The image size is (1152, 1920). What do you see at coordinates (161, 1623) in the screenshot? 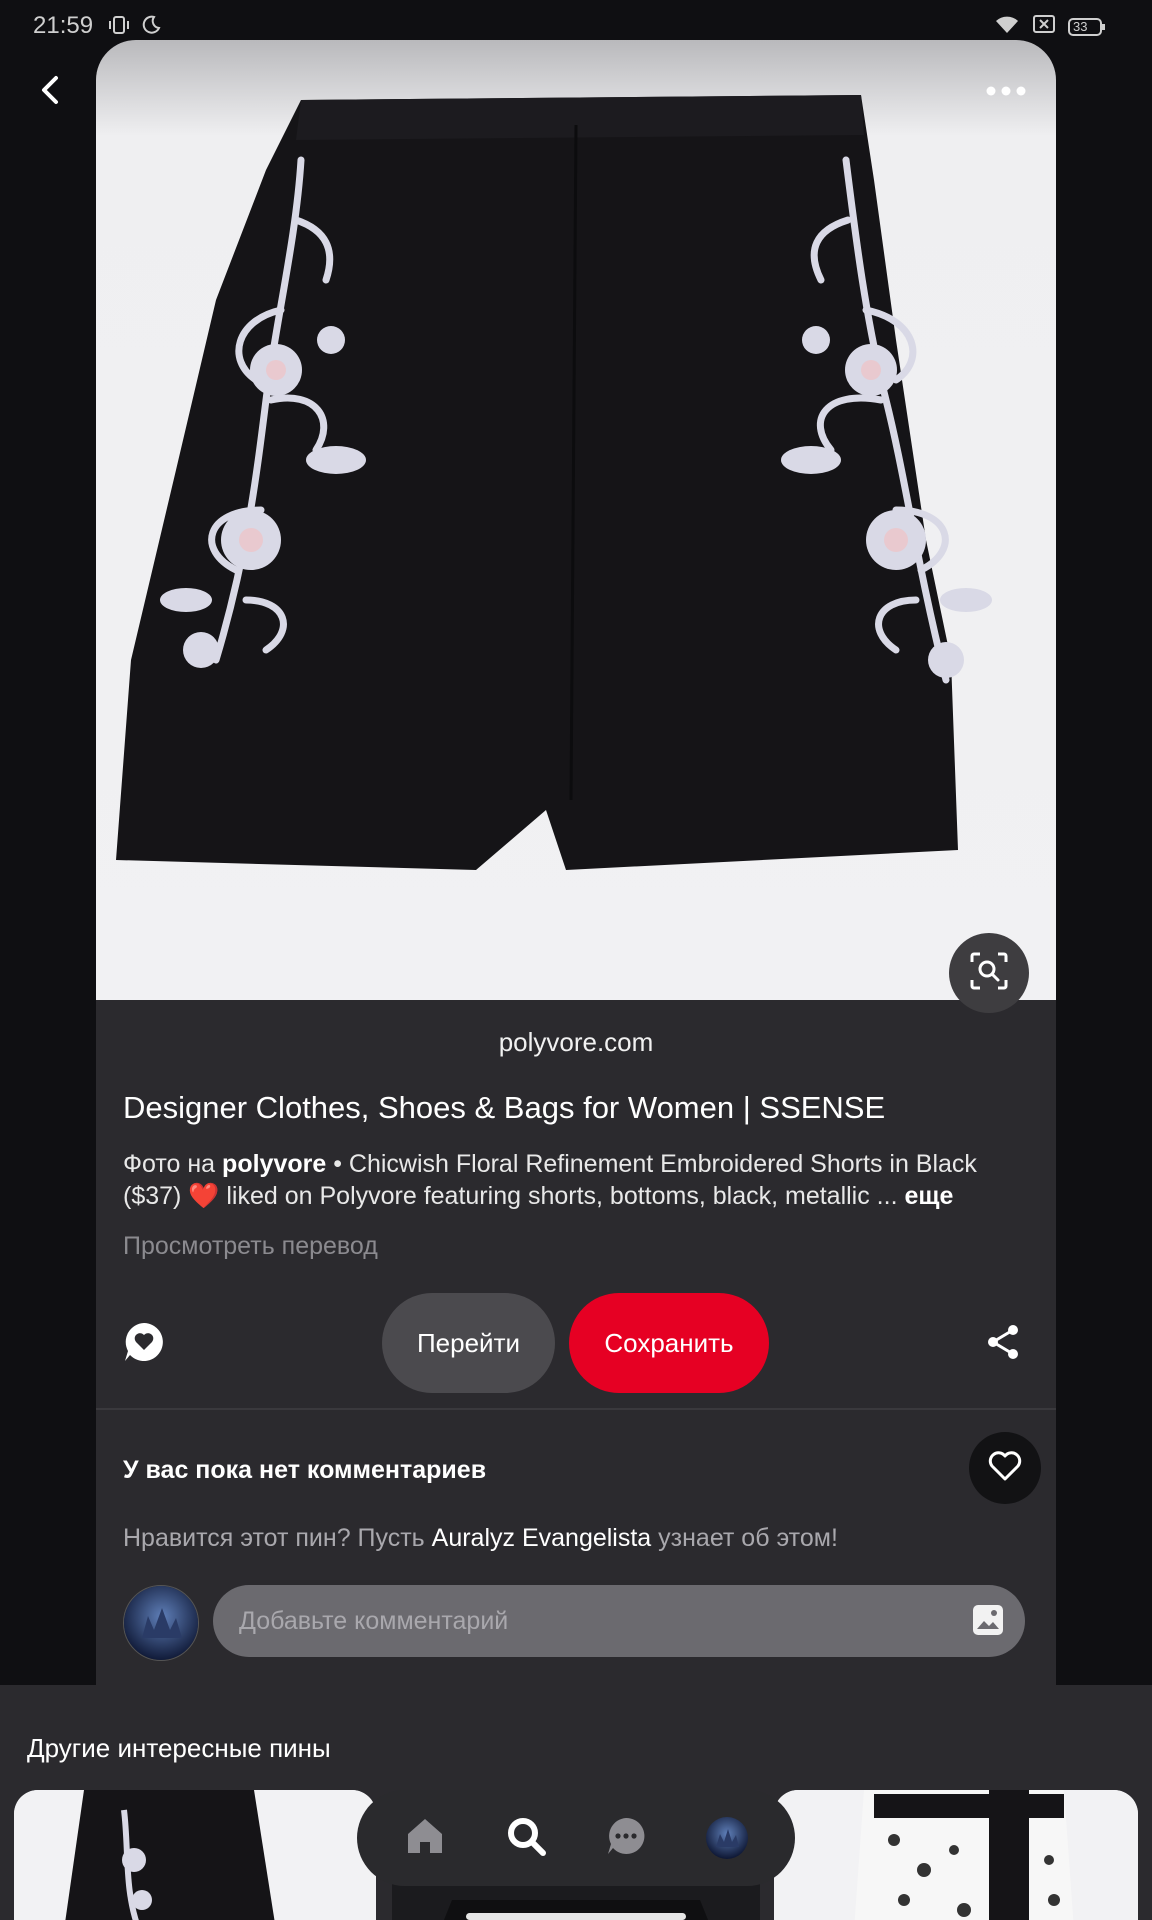
I see `avatar` at bounding box center [161, 1623].